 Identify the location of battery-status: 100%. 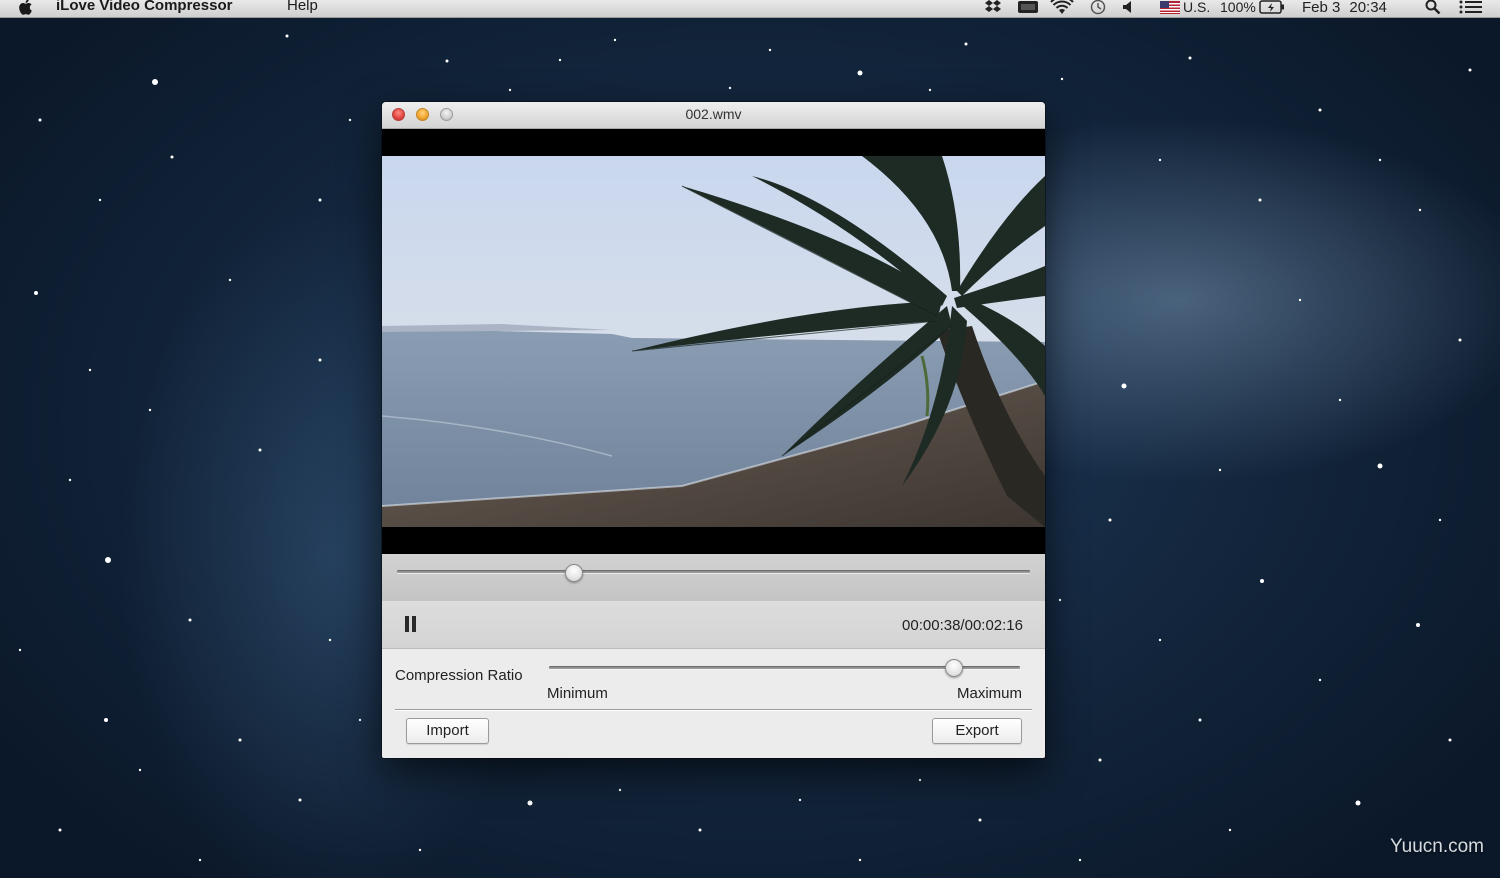
(1252, 8).